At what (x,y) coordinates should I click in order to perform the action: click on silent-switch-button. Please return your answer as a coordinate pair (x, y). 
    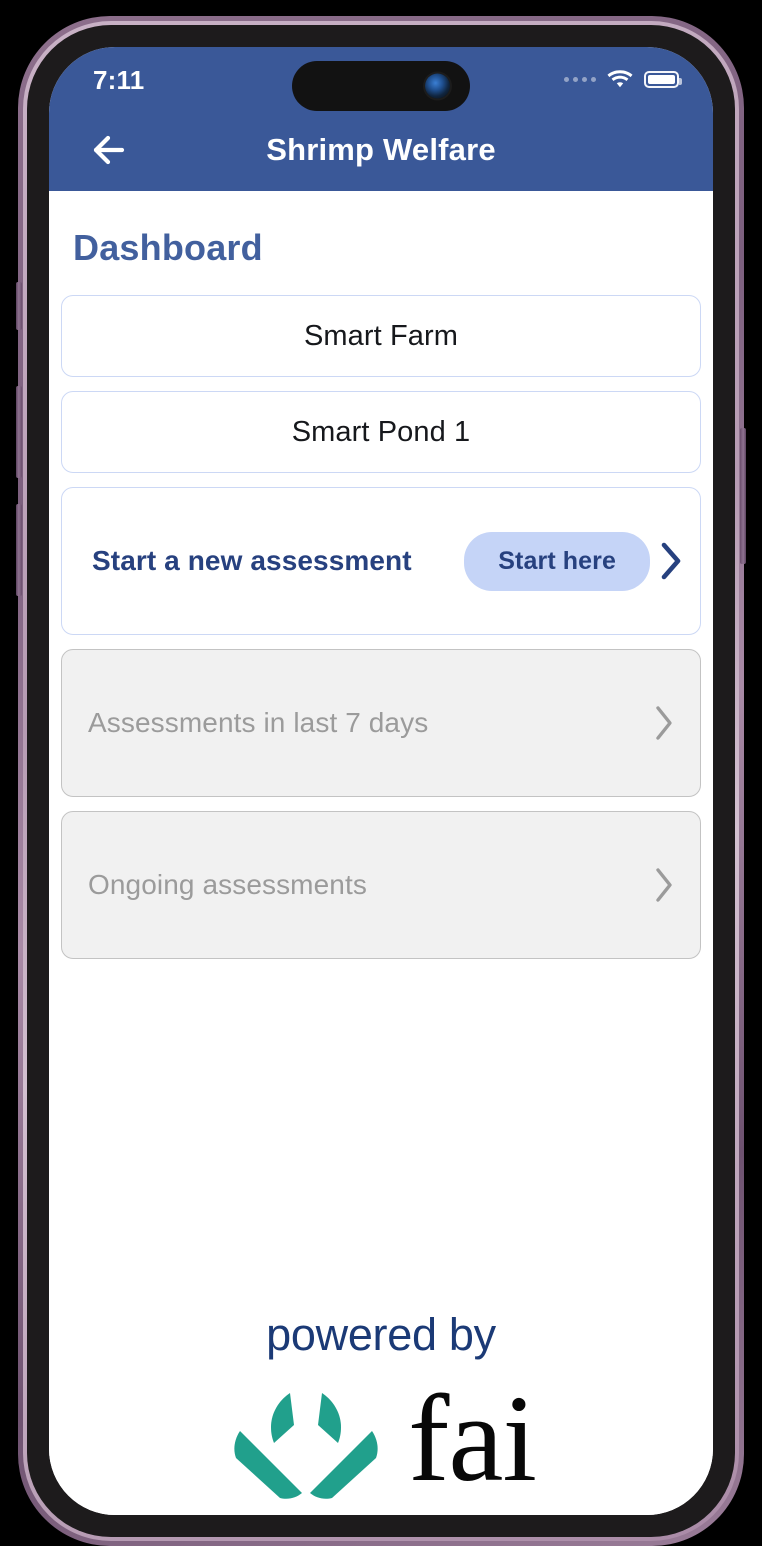
    Looking at the image, I should click on (19, 306).